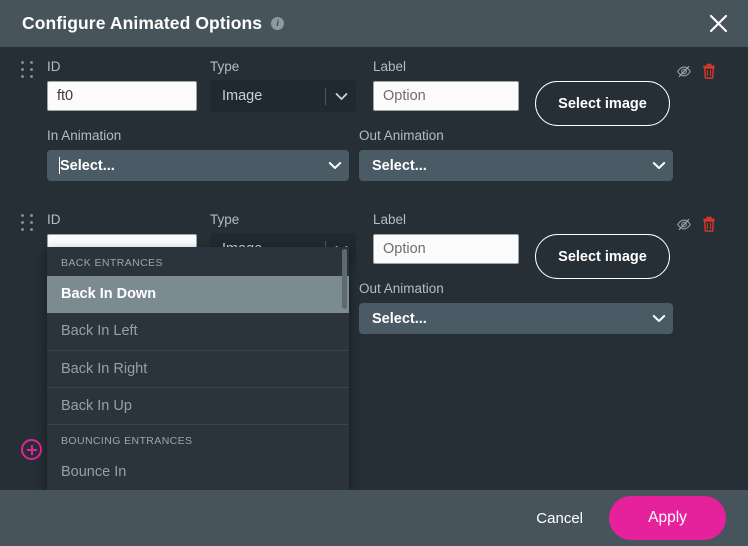 This screenshot has width=748, height=546. I want to click on dropdown-item: Back In Left, so click(198, 331).